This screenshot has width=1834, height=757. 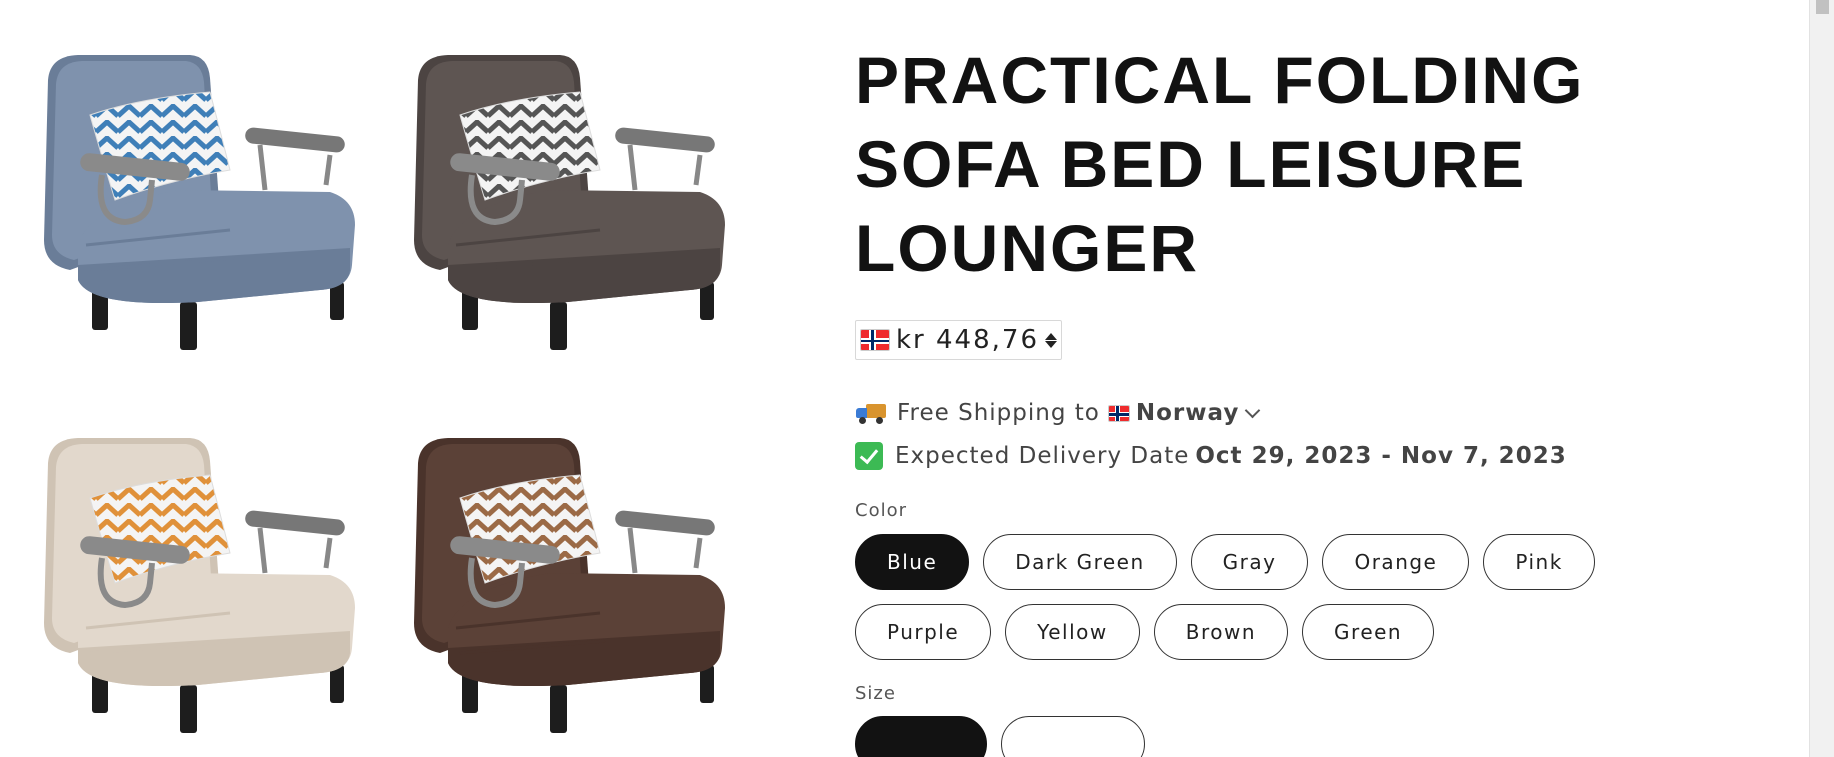 What do you see at coordinates (881, 510) in the screenshot?
I see `color-option-label: Color` at bounding box center [881, 510].